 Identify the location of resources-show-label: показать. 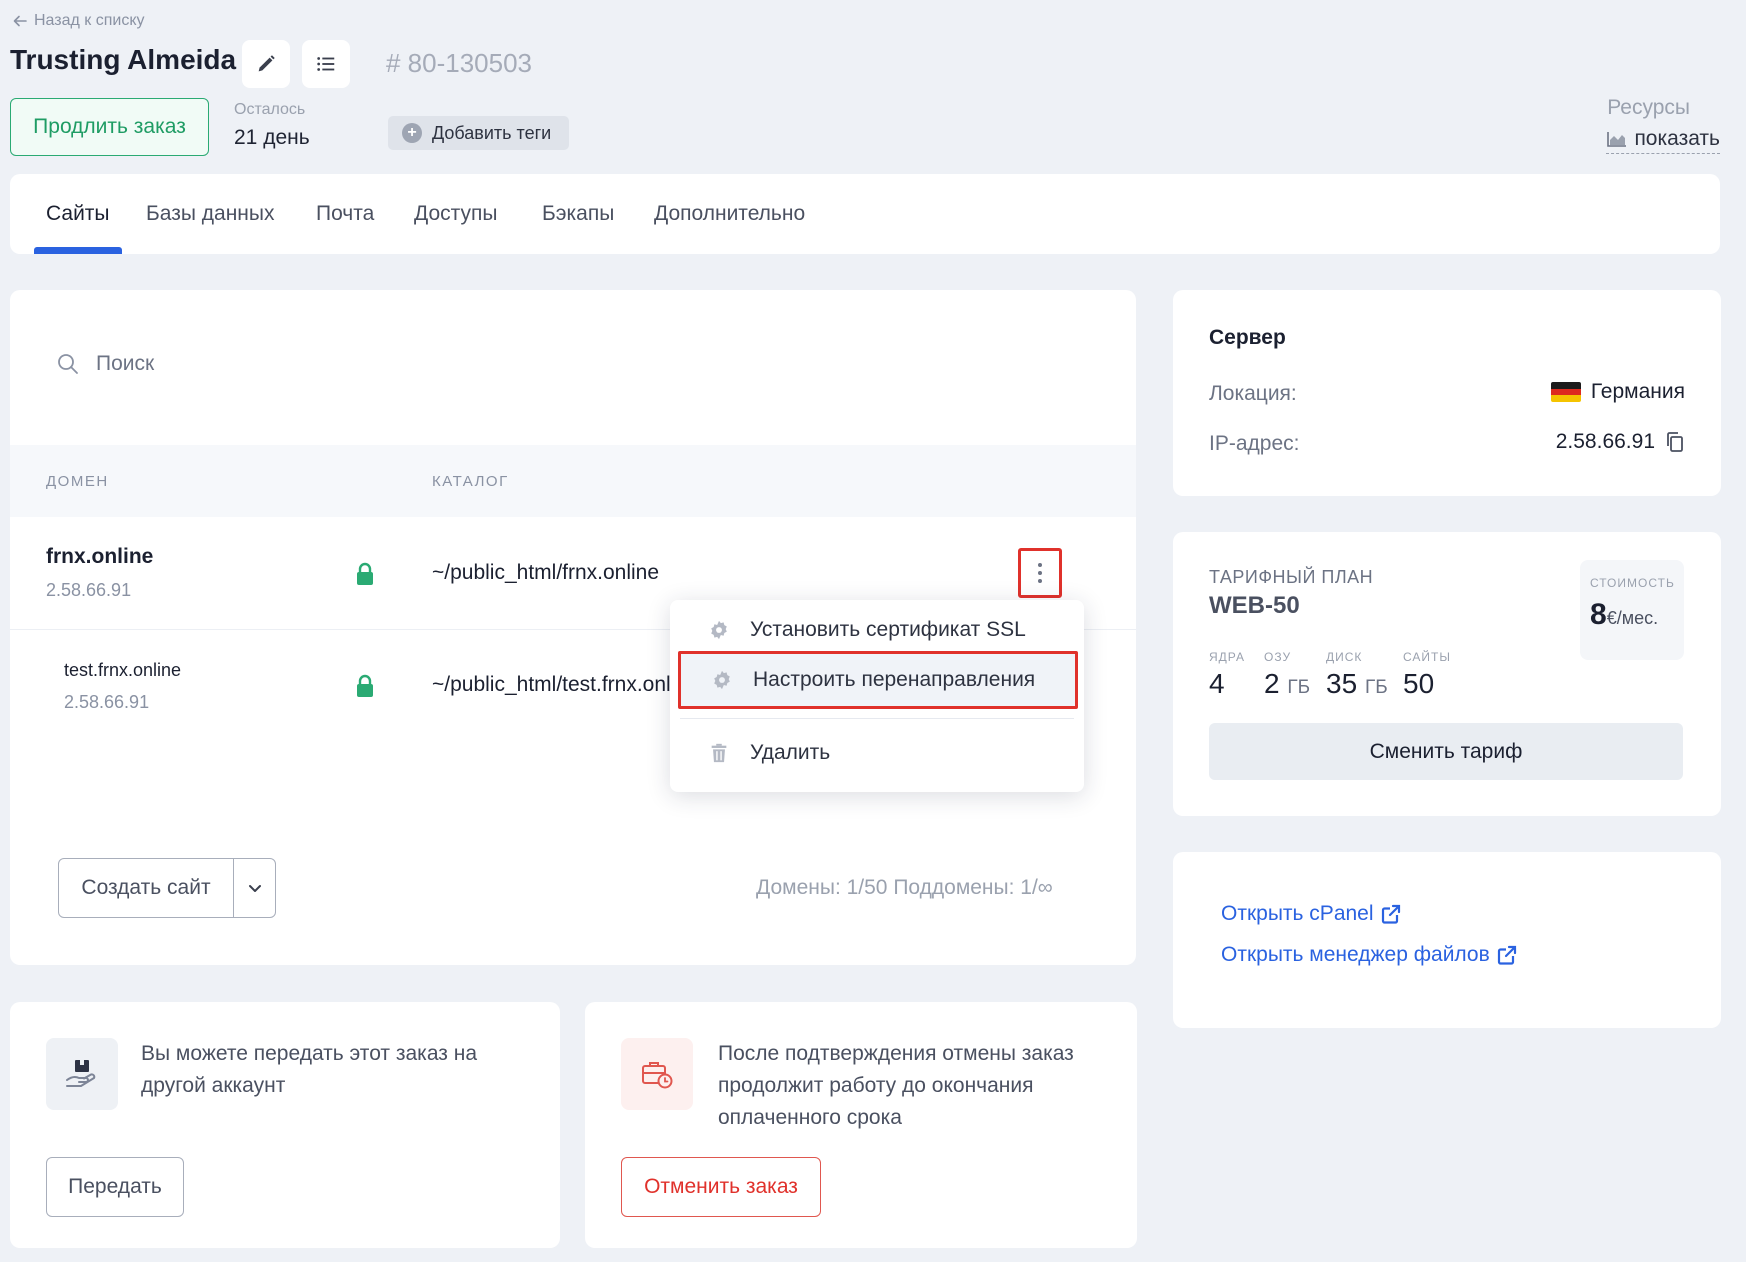
(1677, 138).